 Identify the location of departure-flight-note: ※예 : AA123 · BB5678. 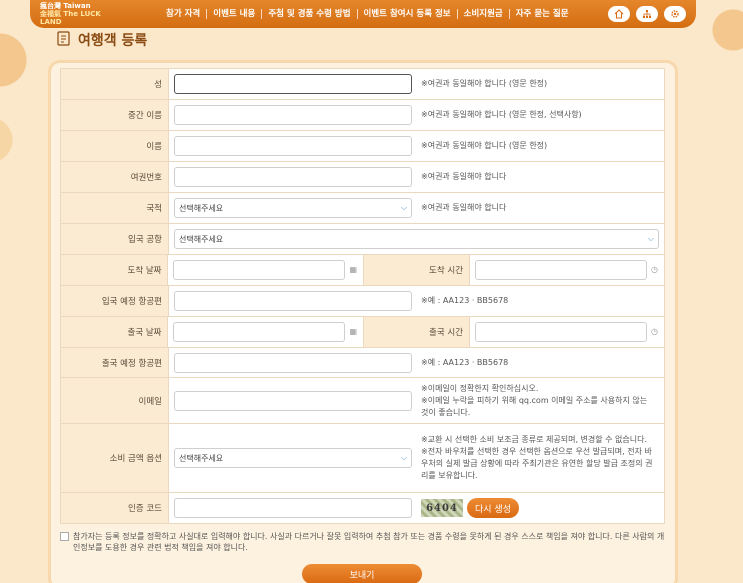
(465, 362).